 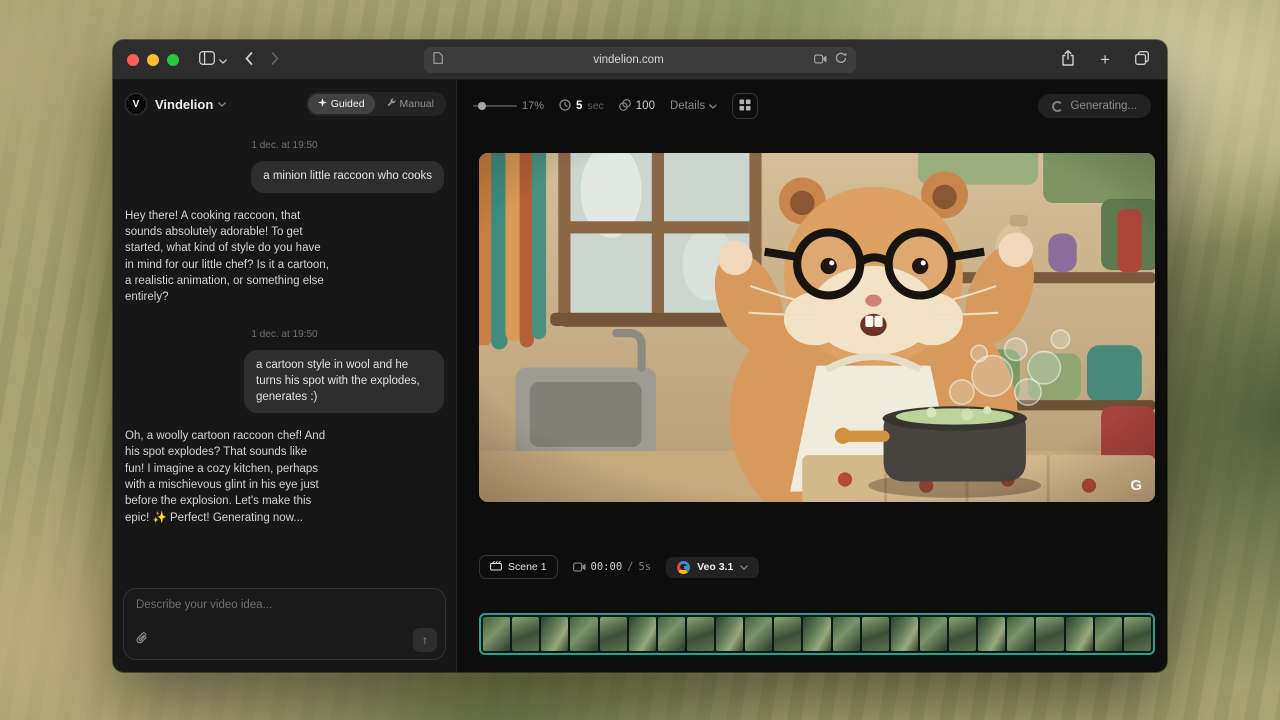 I want to click on arrow-up-icon: ↑, so click(x=425, y=640).